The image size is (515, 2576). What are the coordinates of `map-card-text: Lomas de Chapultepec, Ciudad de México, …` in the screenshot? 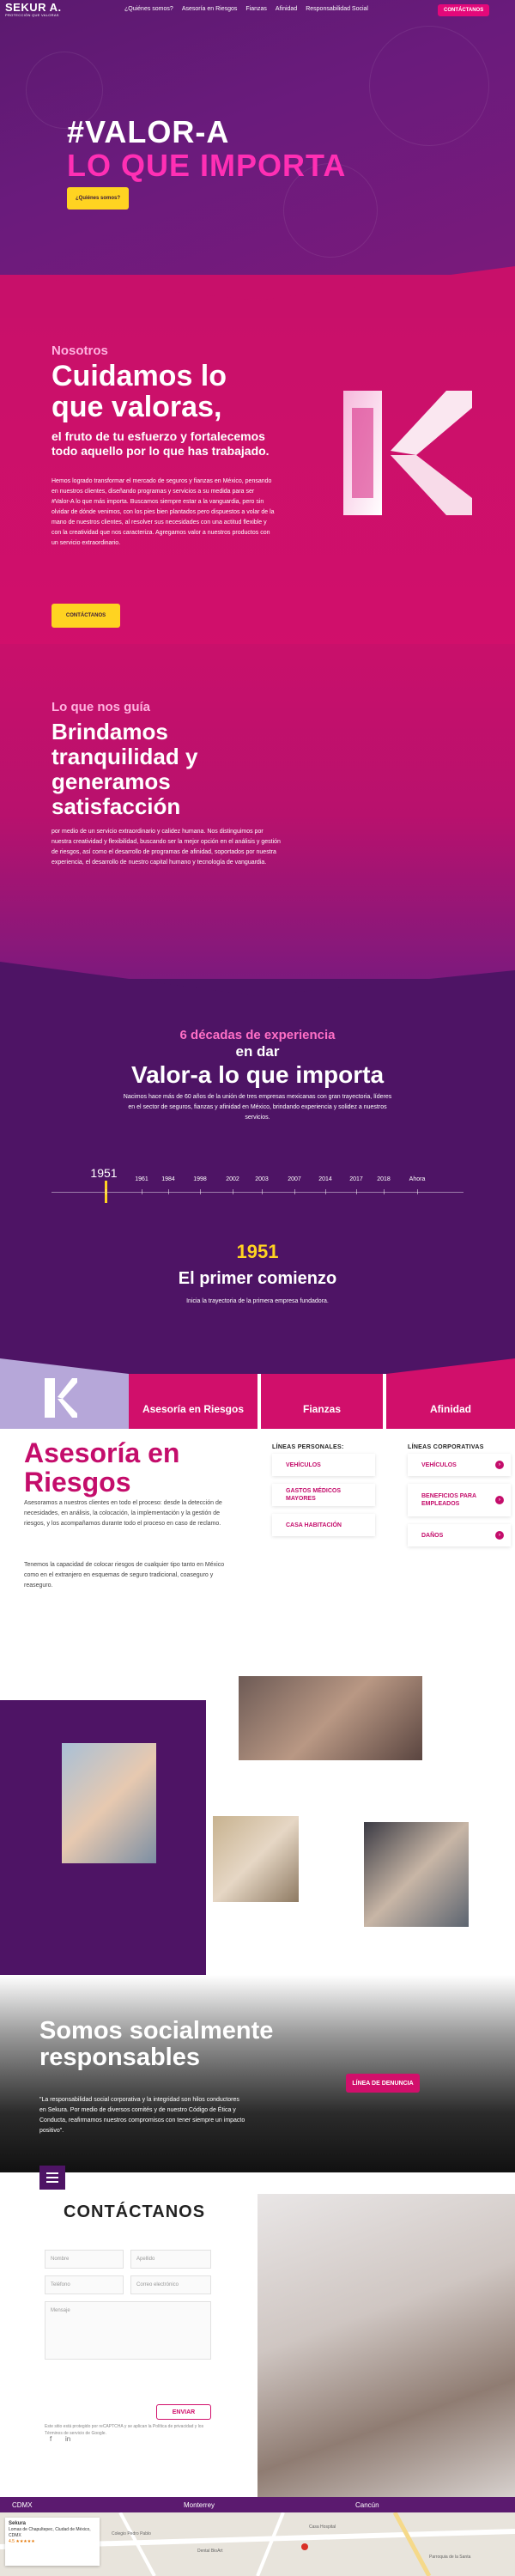 It's located at (50, 2532).